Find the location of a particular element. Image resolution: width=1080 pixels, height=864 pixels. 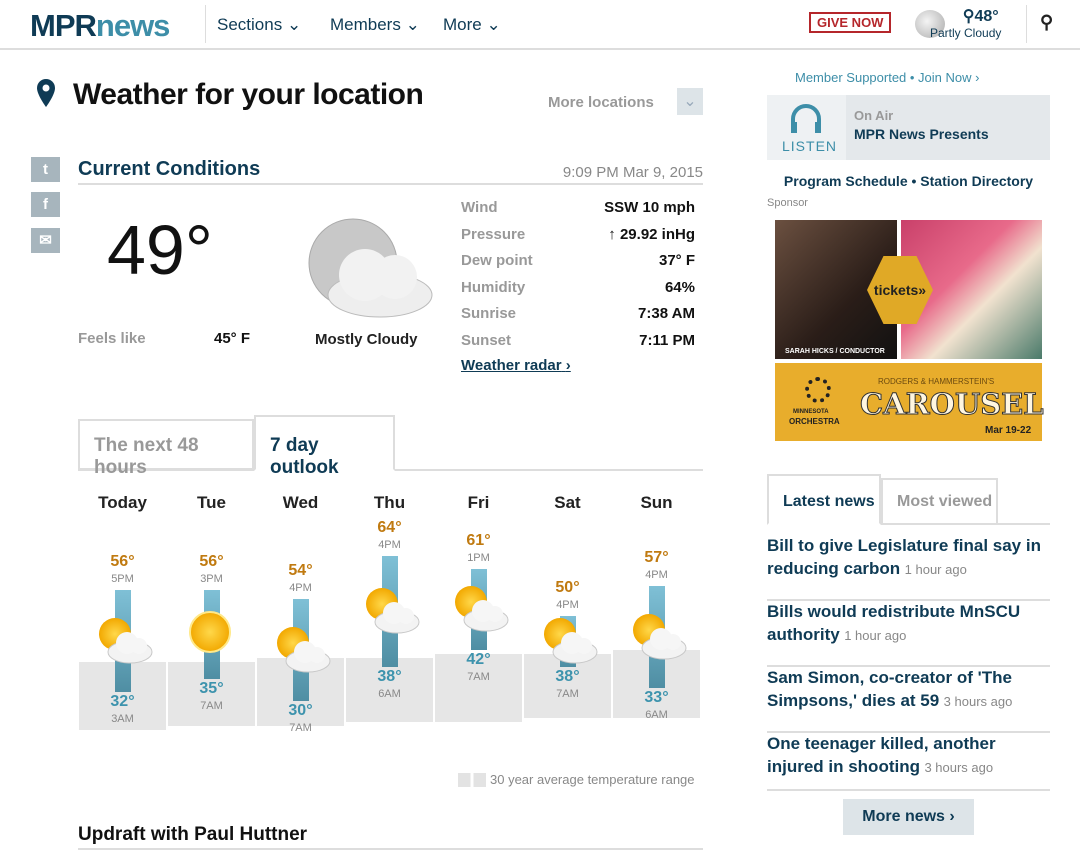

current-temp: 49° is located at coordinates (160, 250).